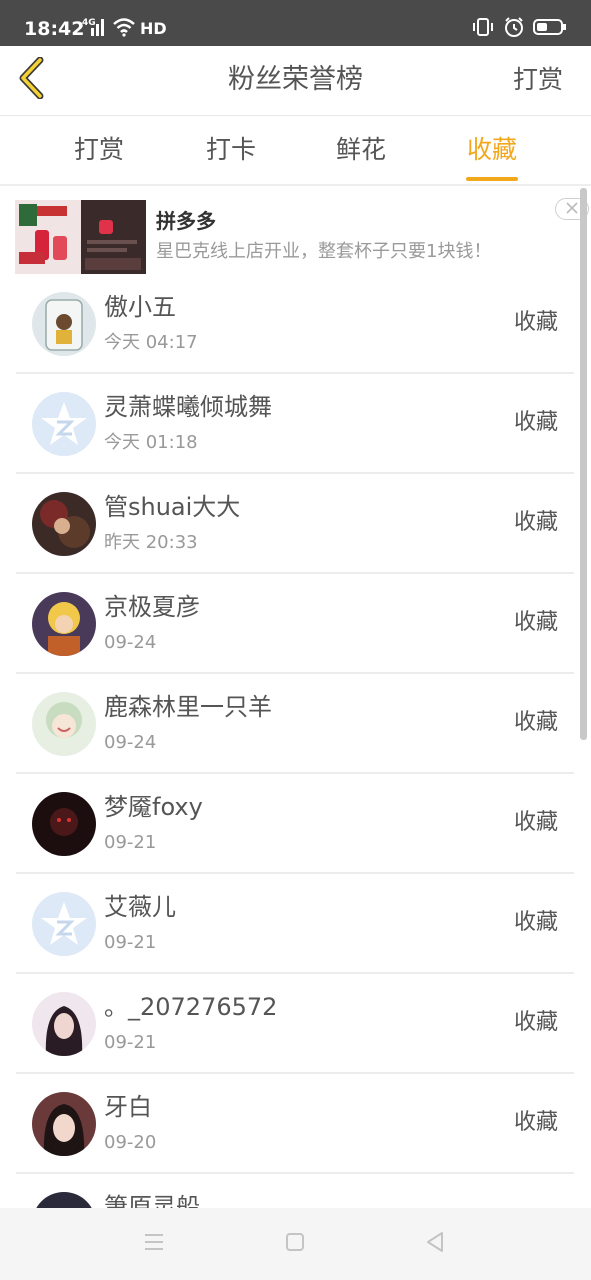 This screenshot has height=1280, width=591. I want to click on system-nav-bar, so click(295, 1244).